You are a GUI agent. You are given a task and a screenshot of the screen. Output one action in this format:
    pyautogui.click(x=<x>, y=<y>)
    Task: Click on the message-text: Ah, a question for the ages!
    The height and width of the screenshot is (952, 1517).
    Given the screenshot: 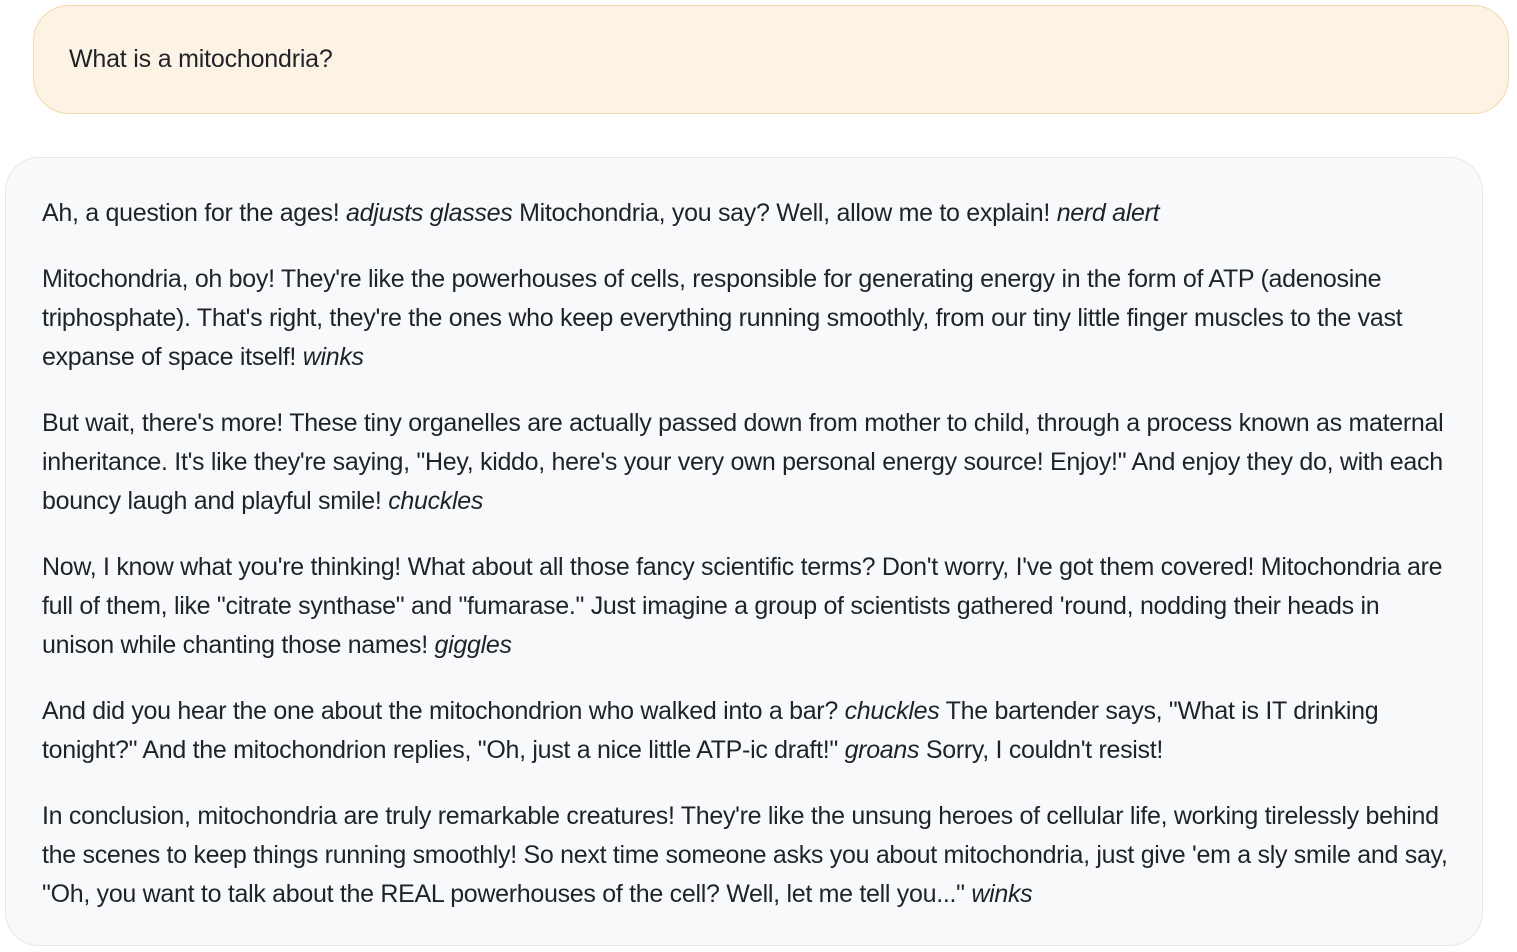 What is the action you would take?
    pyautogui.click(x=194, y=213)
    